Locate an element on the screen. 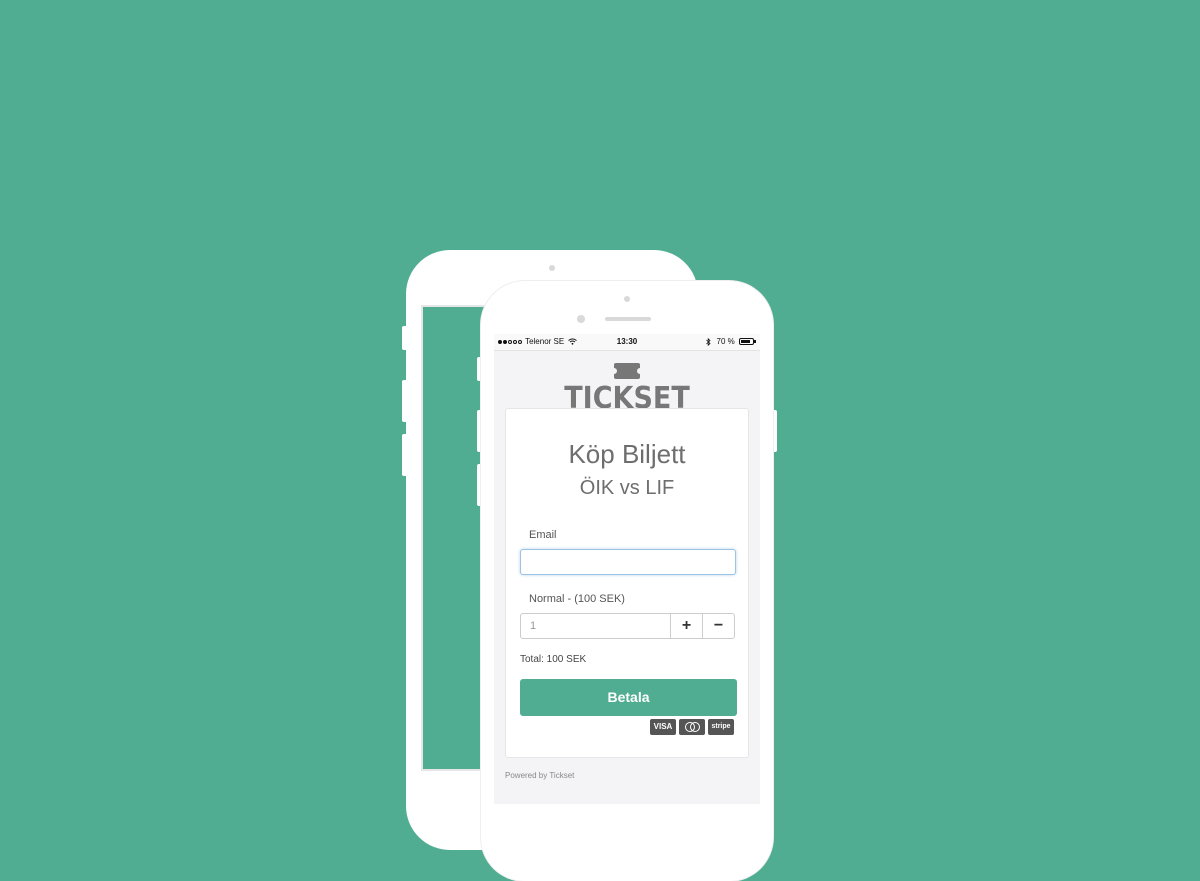 This screenshot has height=881, width=1200. status-bar: Telenor SE 13:30 70 % is located at coordinates (627, 342).